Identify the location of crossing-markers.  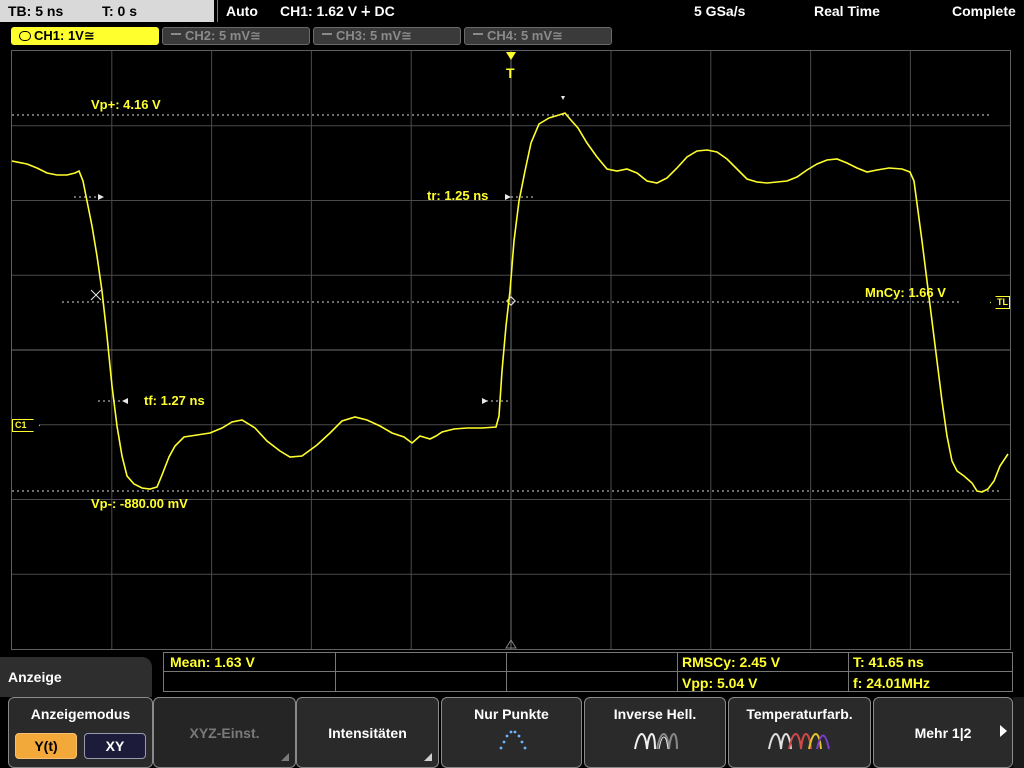
(303, 297).